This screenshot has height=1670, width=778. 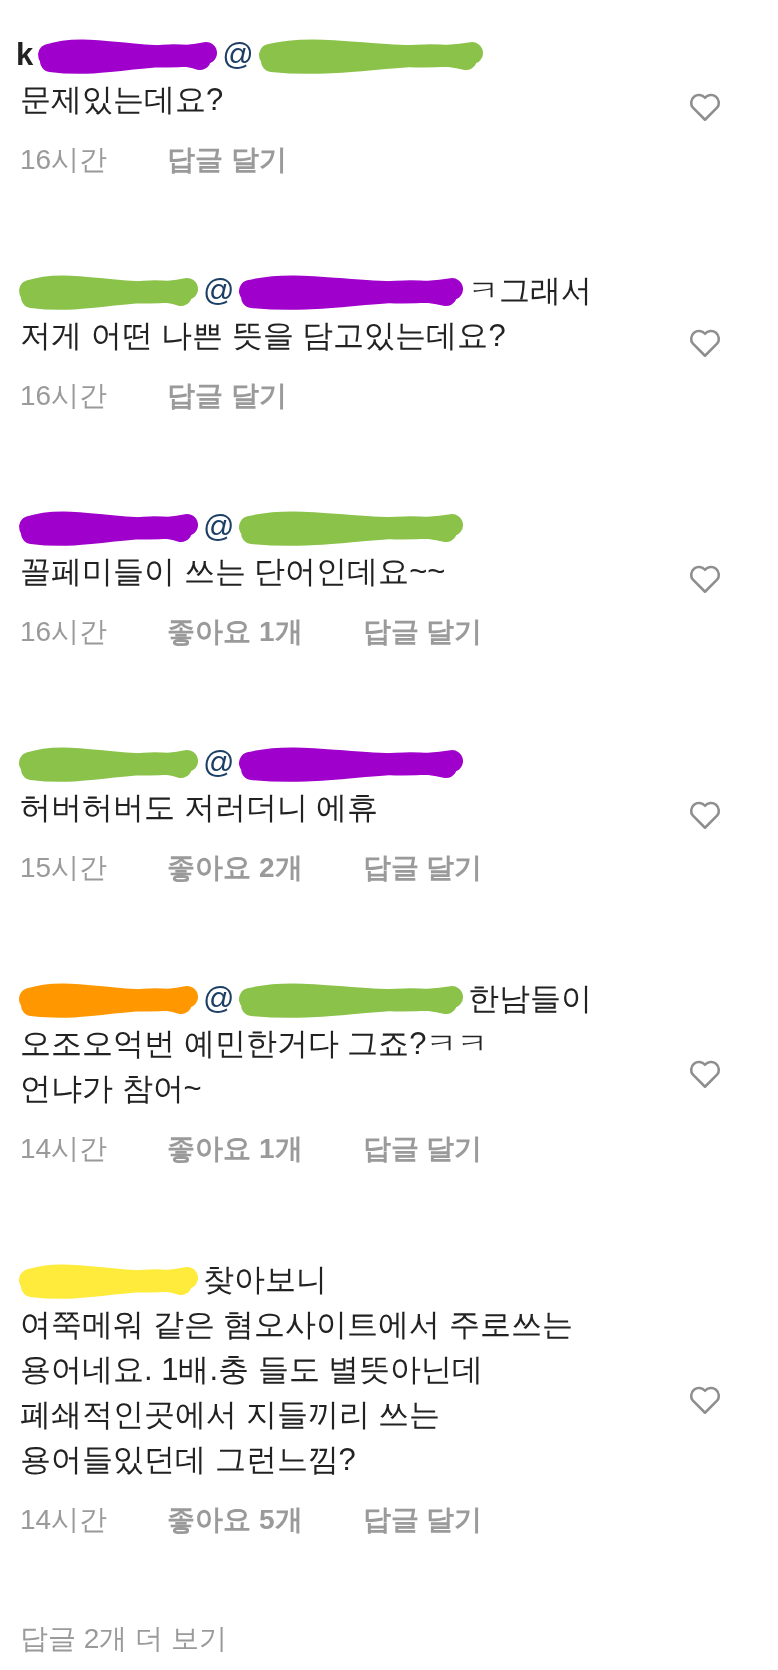 I want to click on comment-text: 찾아보니, so click(x=265, y=1280).